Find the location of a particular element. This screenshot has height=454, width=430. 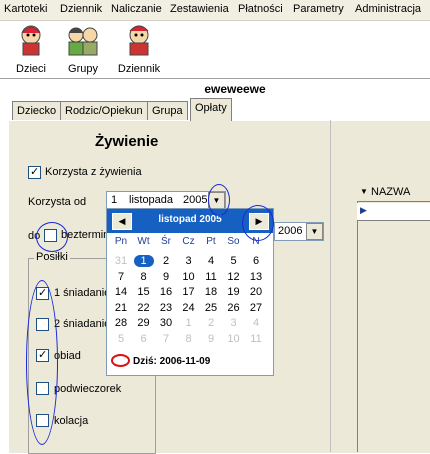

dzieci-label: Dzieci is located at coordinates (31, 69).